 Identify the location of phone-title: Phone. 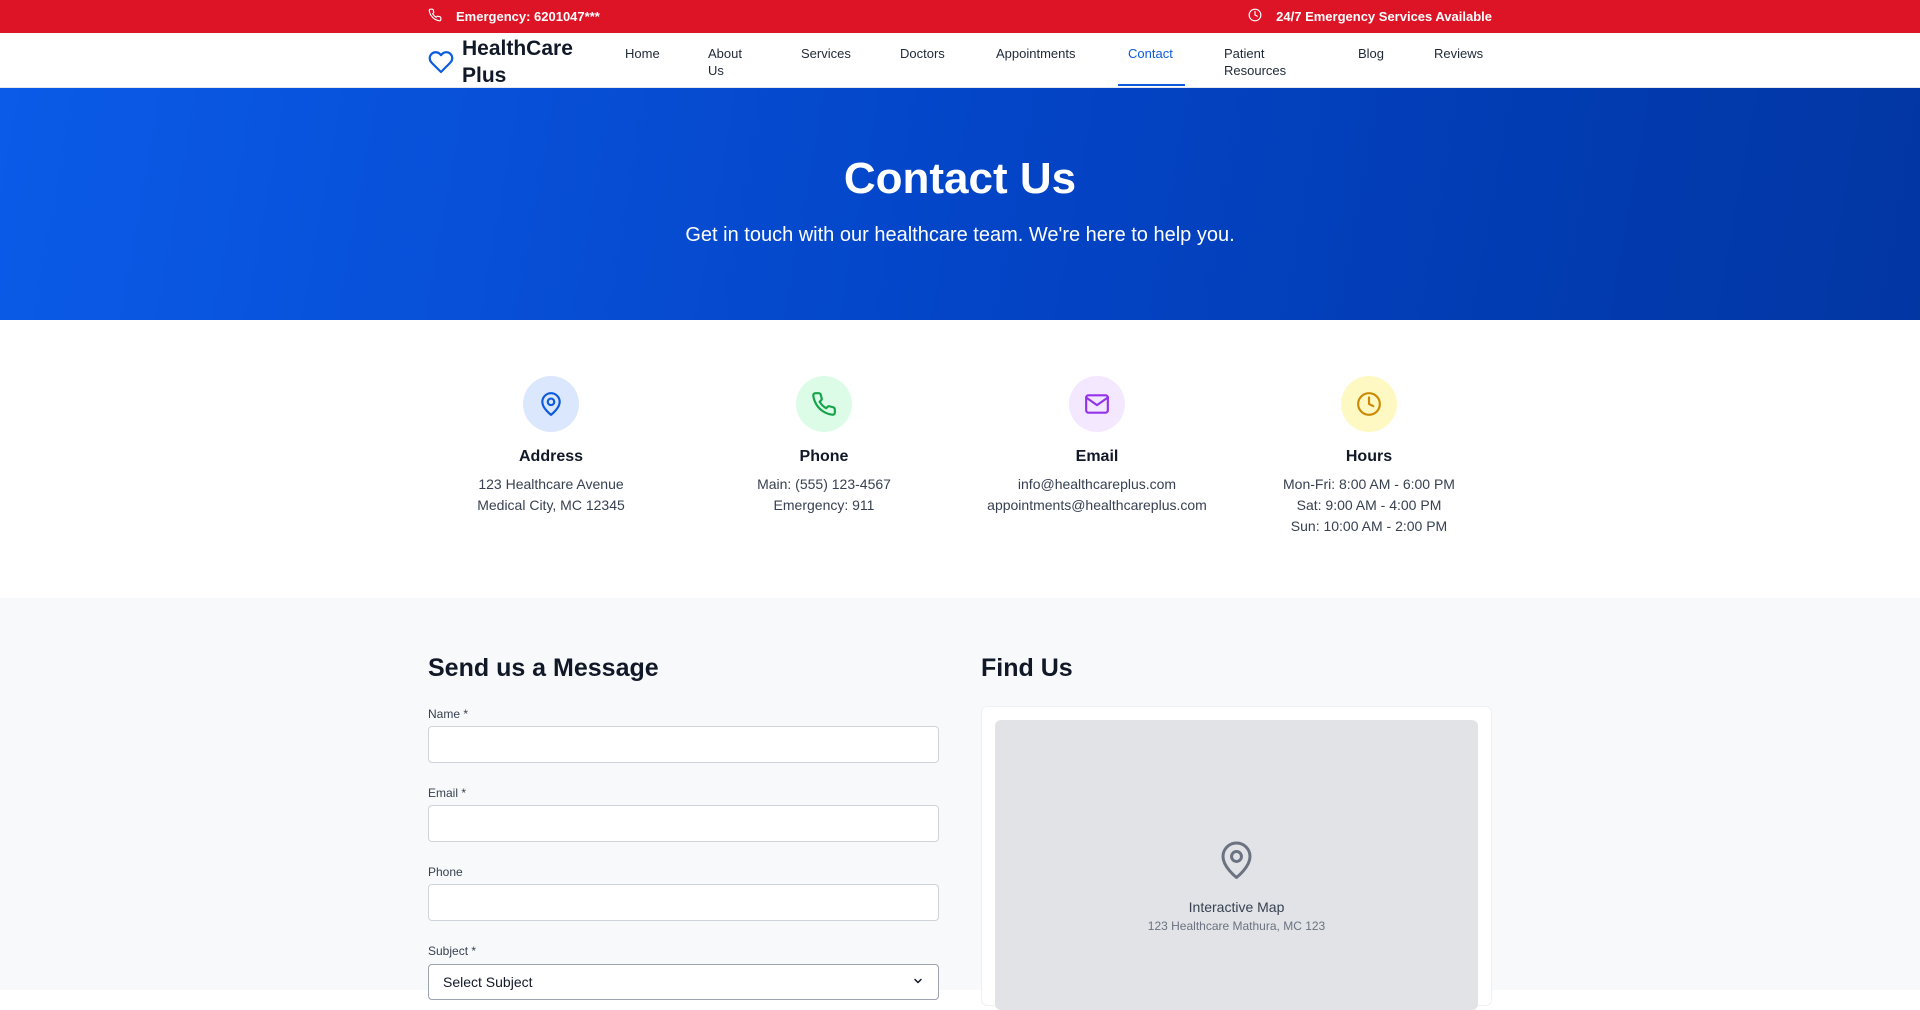
(824, 456).